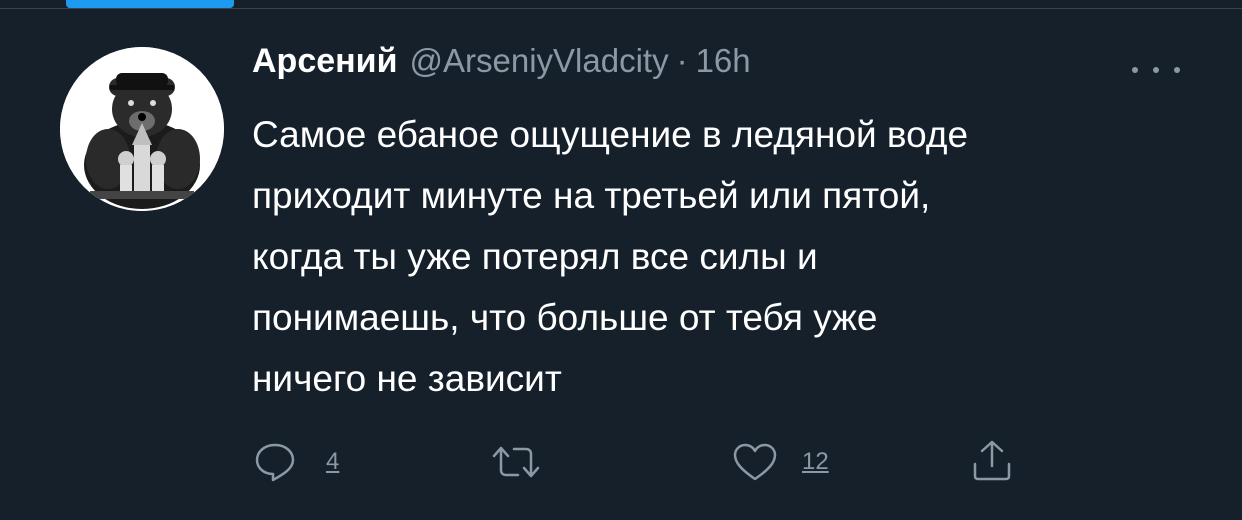  I want to click on share-icon, so click(992, 460).